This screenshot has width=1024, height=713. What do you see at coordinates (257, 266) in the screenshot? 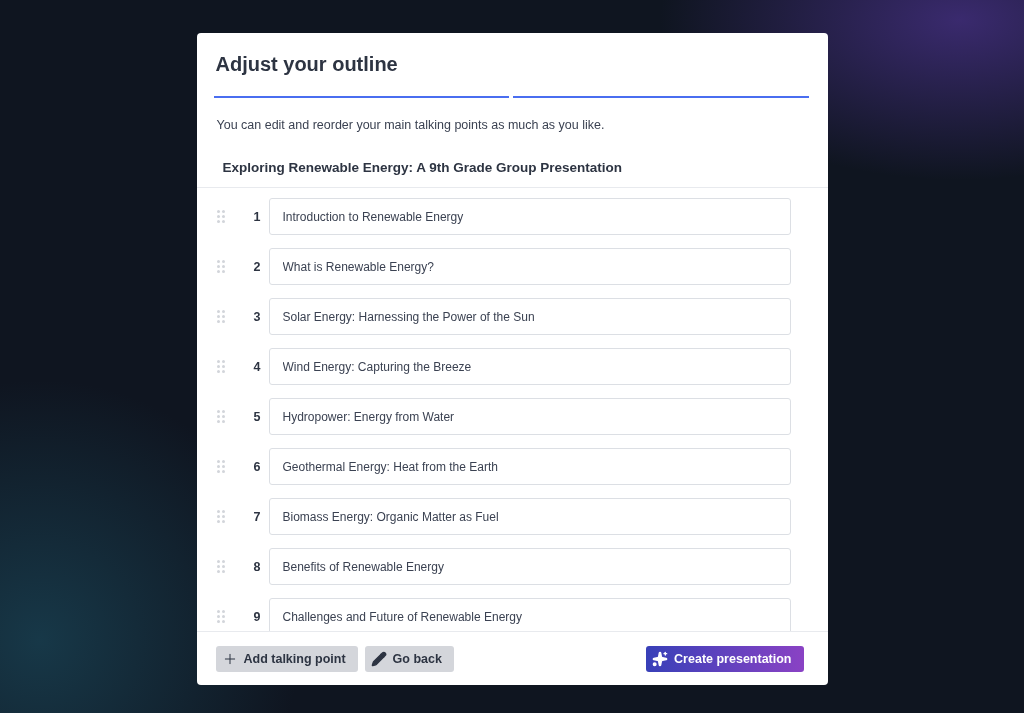
I see `point-number: 2` at bounding box center [257, 266].